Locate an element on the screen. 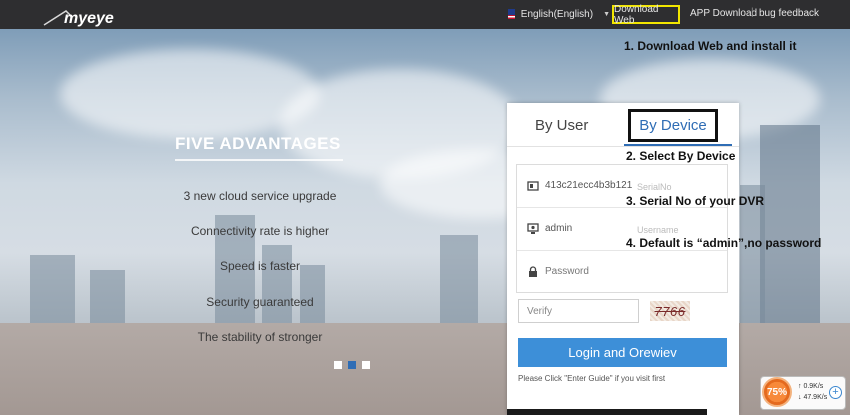  serial-number-placeholder: SerialNo is located at coordinates (654, 187).